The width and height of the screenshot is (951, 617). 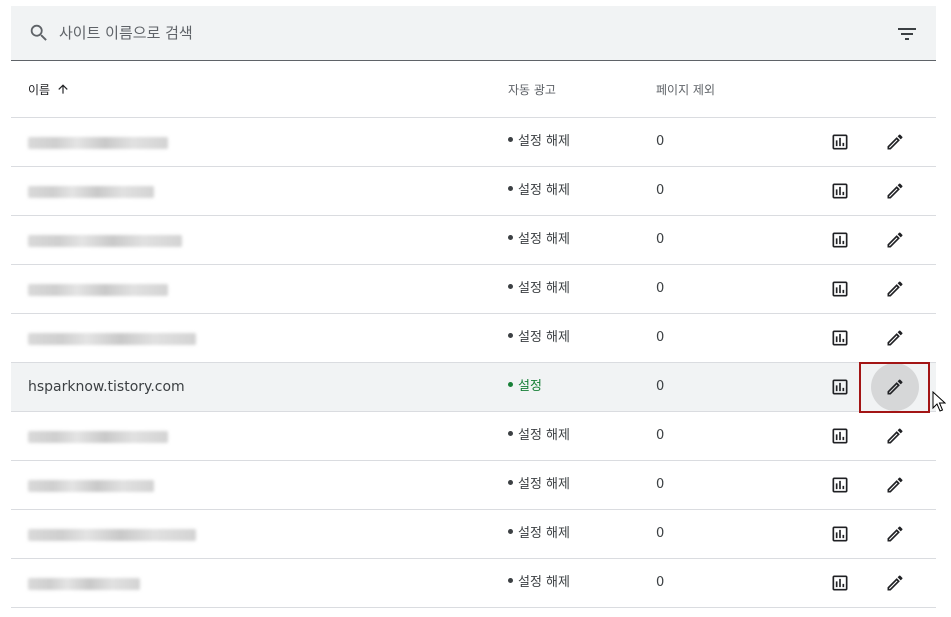 I want to click on highlight-box, so click(x=894, y=387).